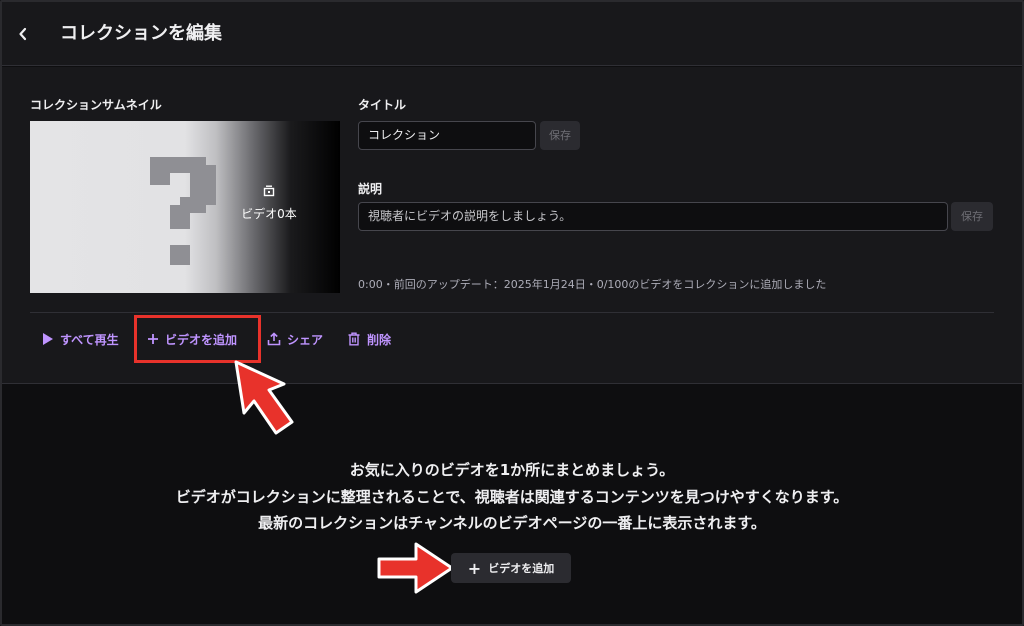 This screenshot has height=626, width=1024. Describe the element at coordinates (274, 339) in the screenshot. I see `share-icon` at that location.